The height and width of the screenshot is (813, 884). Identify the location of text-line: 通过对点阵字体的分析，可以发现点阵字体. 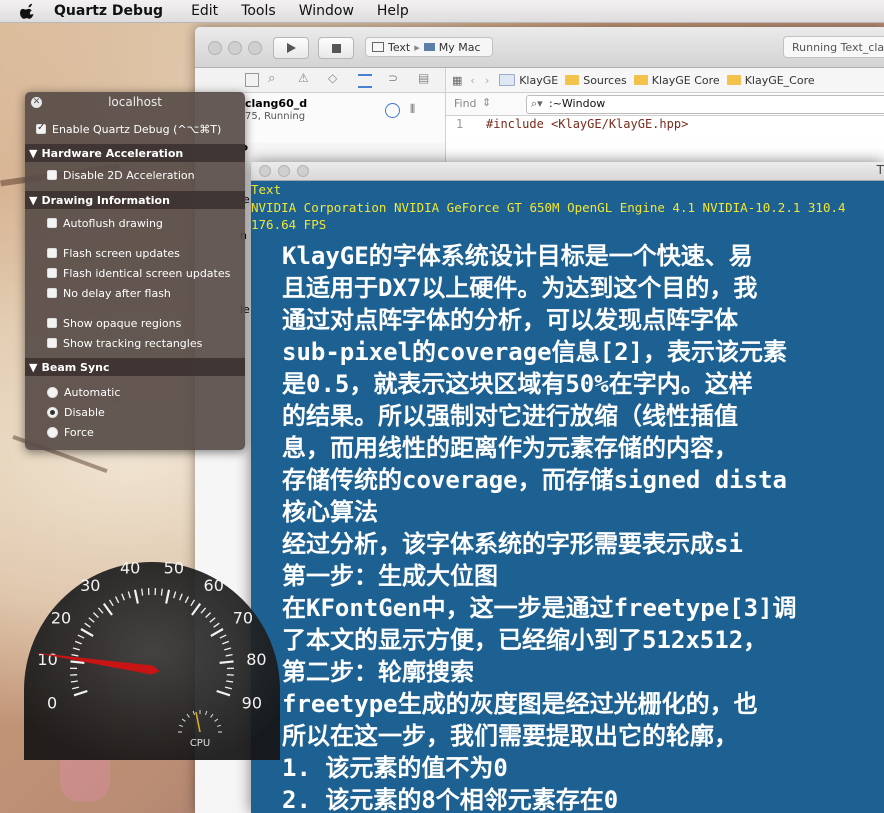
(510, 320).